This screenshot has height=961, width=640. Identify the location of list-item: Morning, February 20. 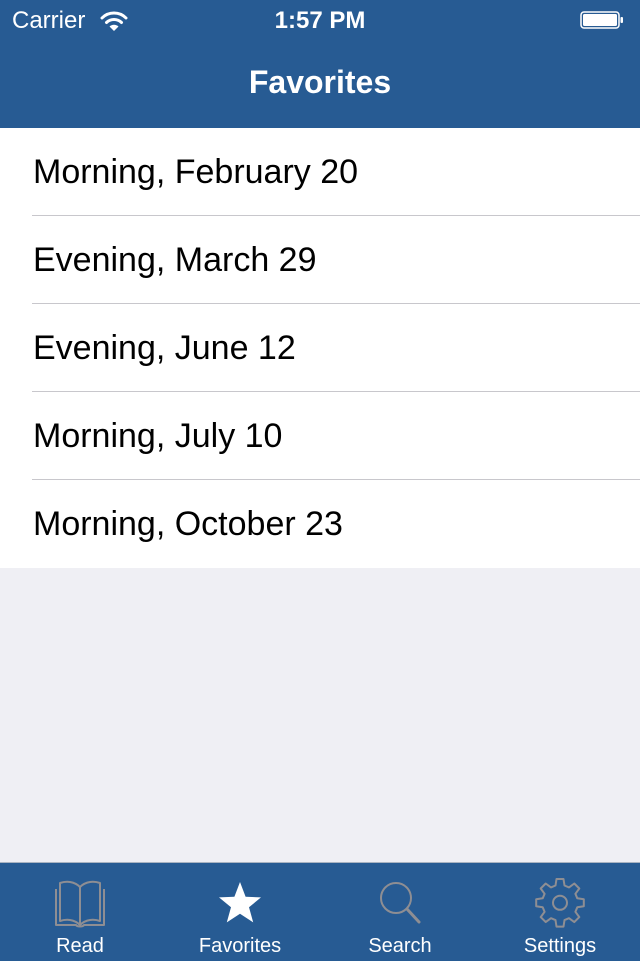
(320, 172).